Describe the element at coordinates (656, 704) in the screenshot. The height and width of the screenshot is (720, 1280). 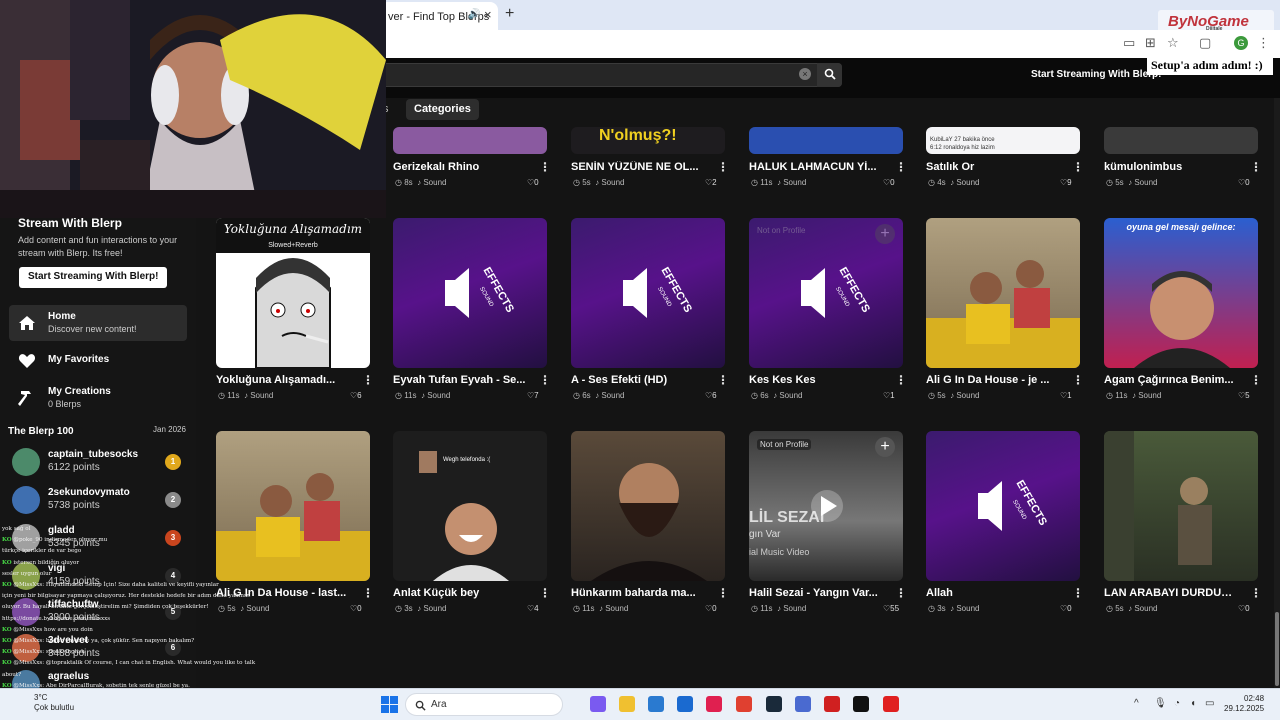
I see `store-icon` at that location.